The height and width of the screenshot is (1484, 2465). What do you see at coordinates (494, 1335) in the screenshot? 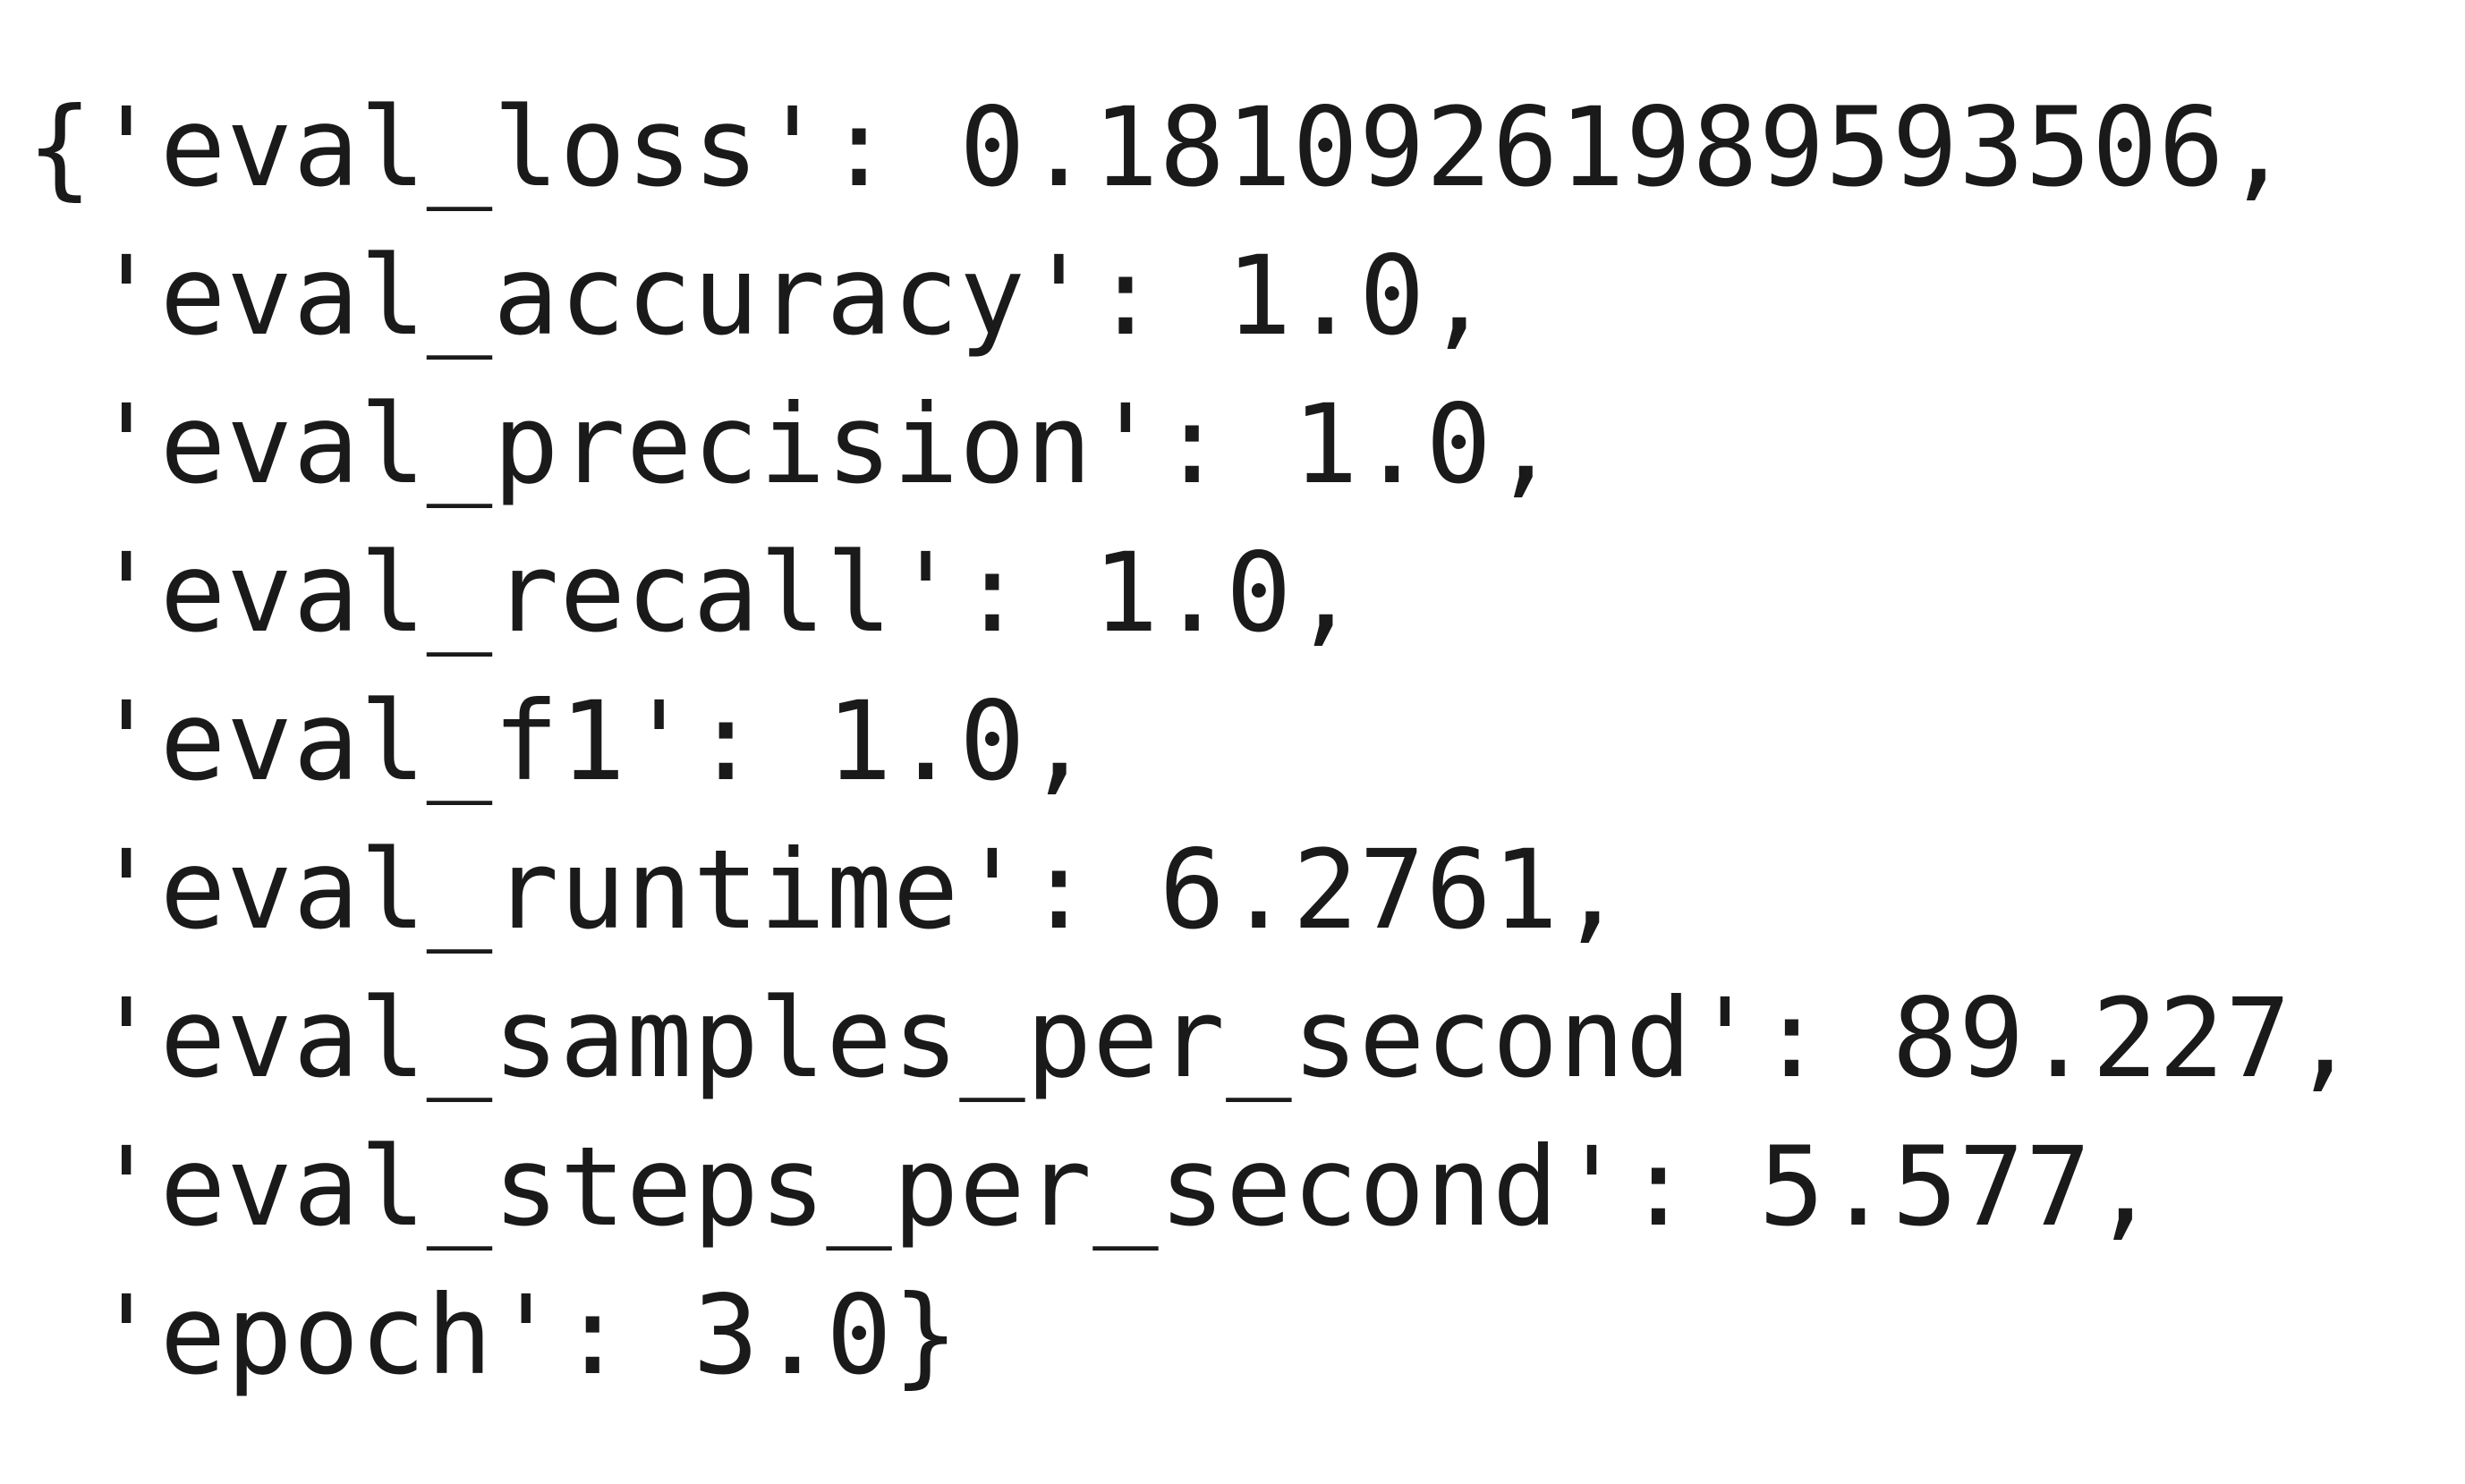
I see `output-line-epoch: 'epoch': 3.0}` at bounding box center [494, 1335].